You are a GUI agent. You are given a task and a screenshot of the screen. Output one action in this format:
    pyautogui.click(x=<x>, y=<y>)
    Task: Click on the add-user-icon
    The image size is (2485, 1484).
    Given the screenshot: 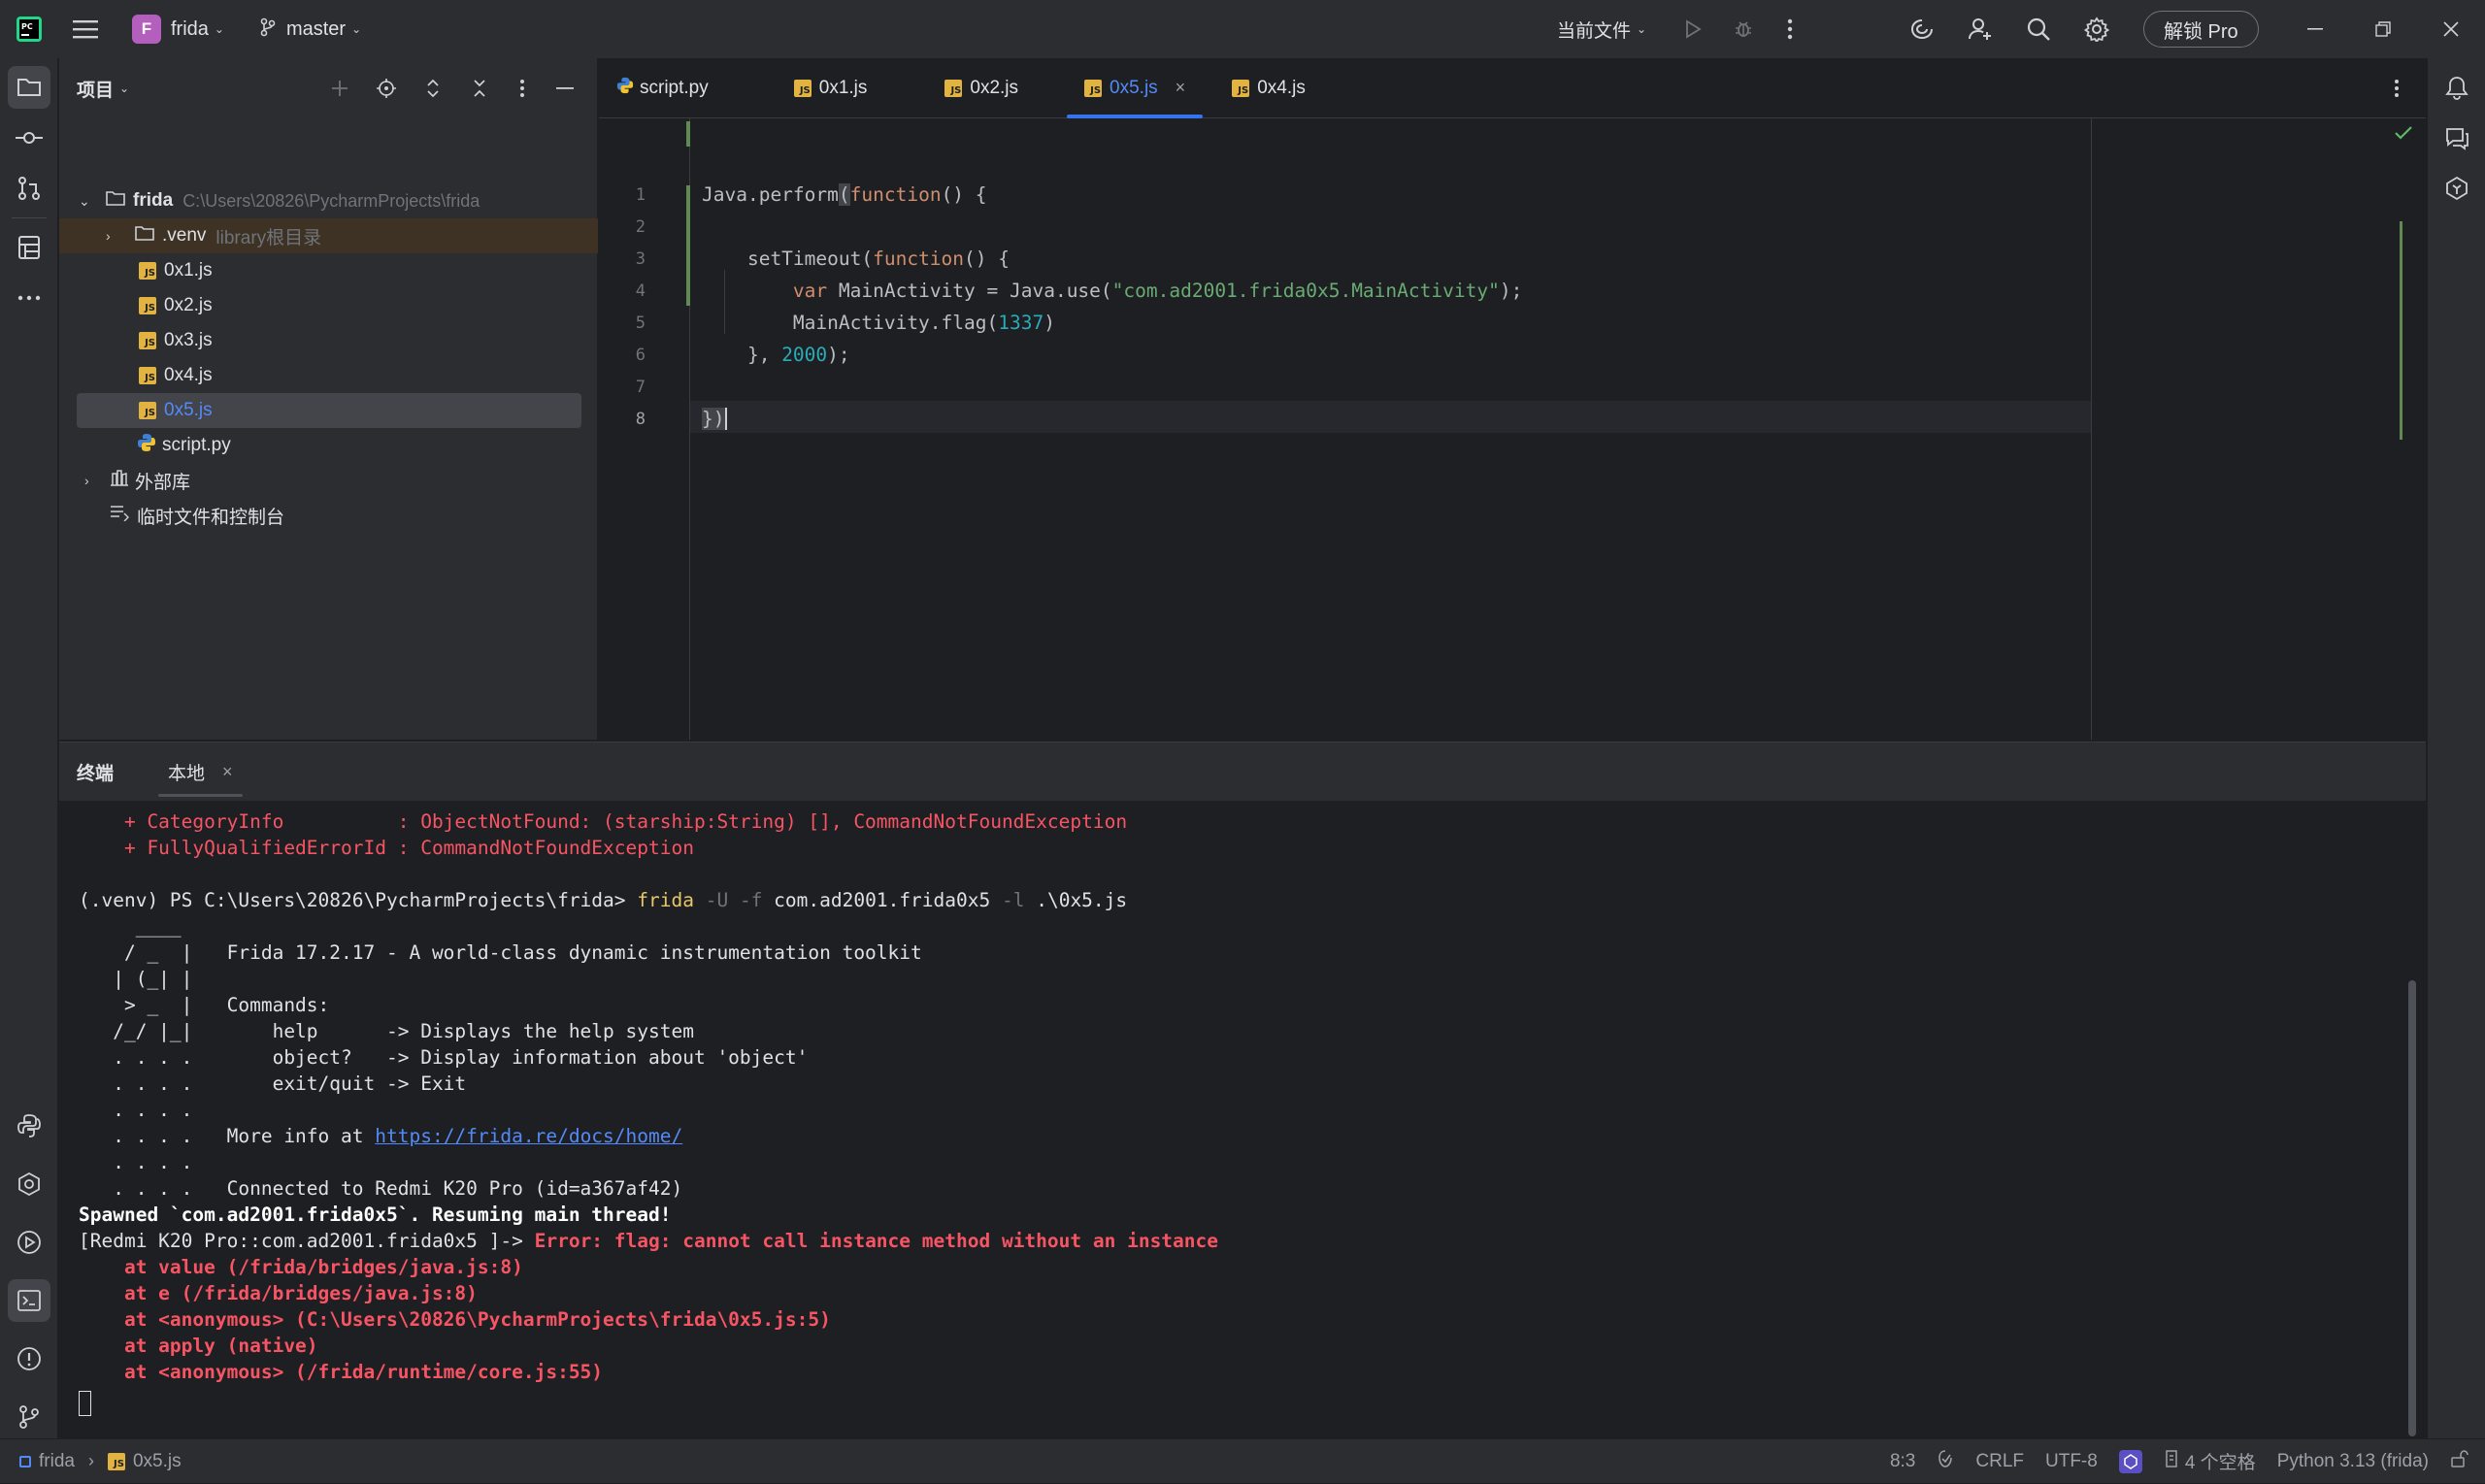 What is the action you would take?
    pyautogui.click(x=1980, y=29)
    